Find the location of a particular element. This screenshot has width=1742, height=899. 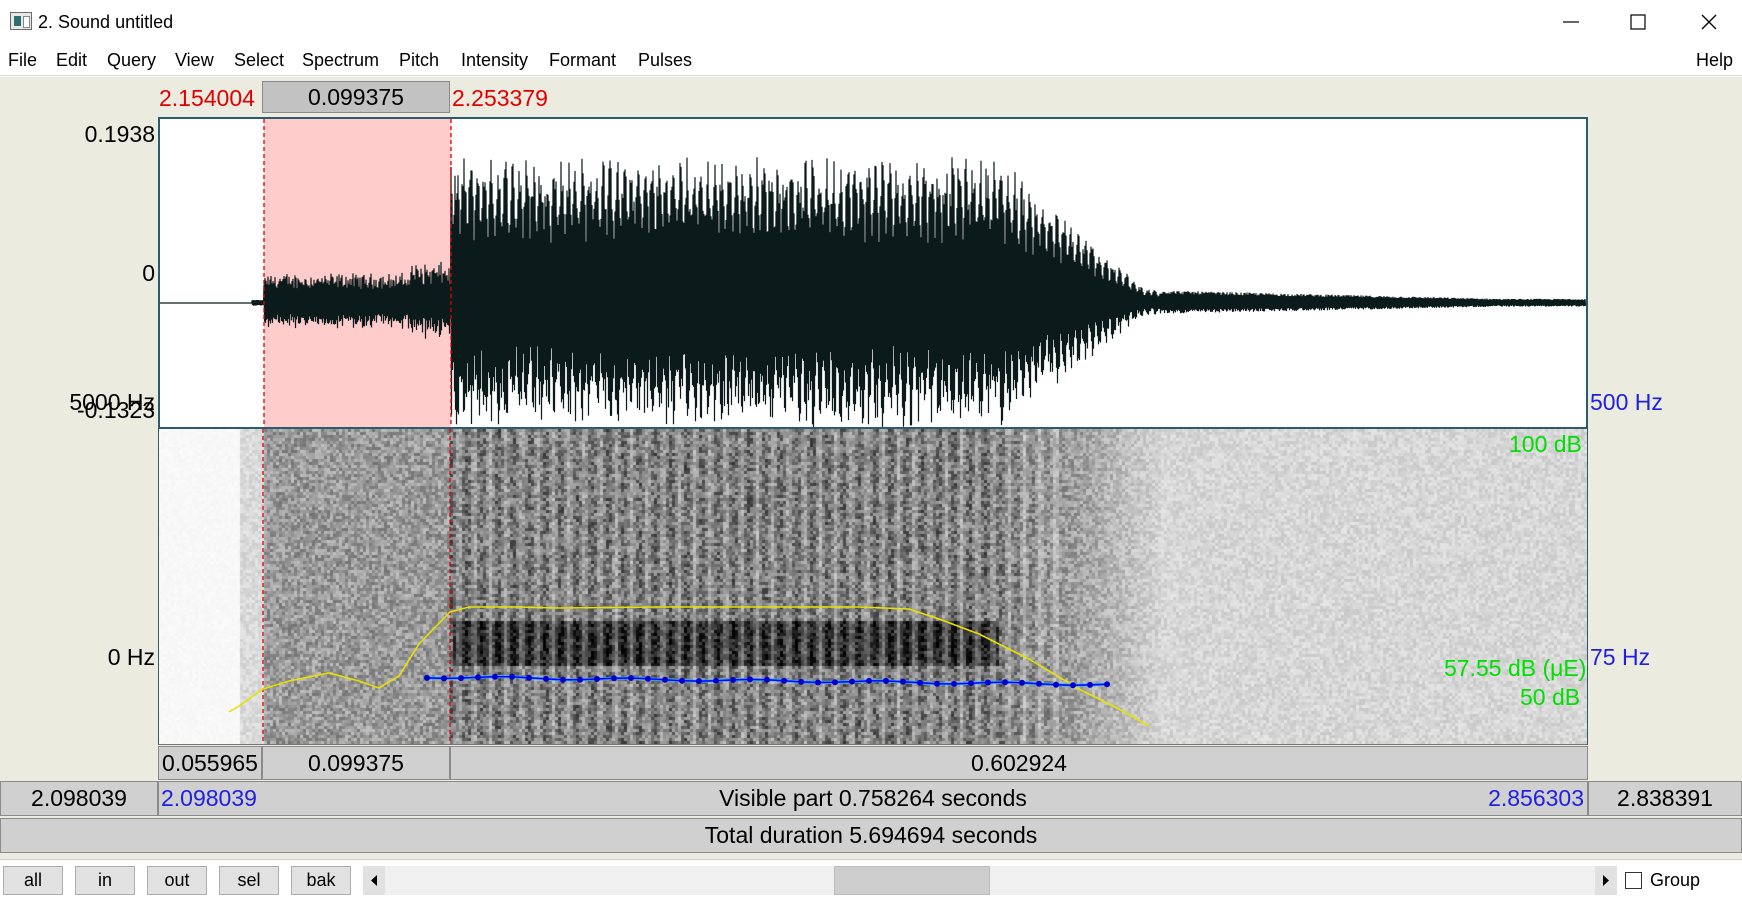

menu-pulses: Pulses is located at coordinates (665, 60).